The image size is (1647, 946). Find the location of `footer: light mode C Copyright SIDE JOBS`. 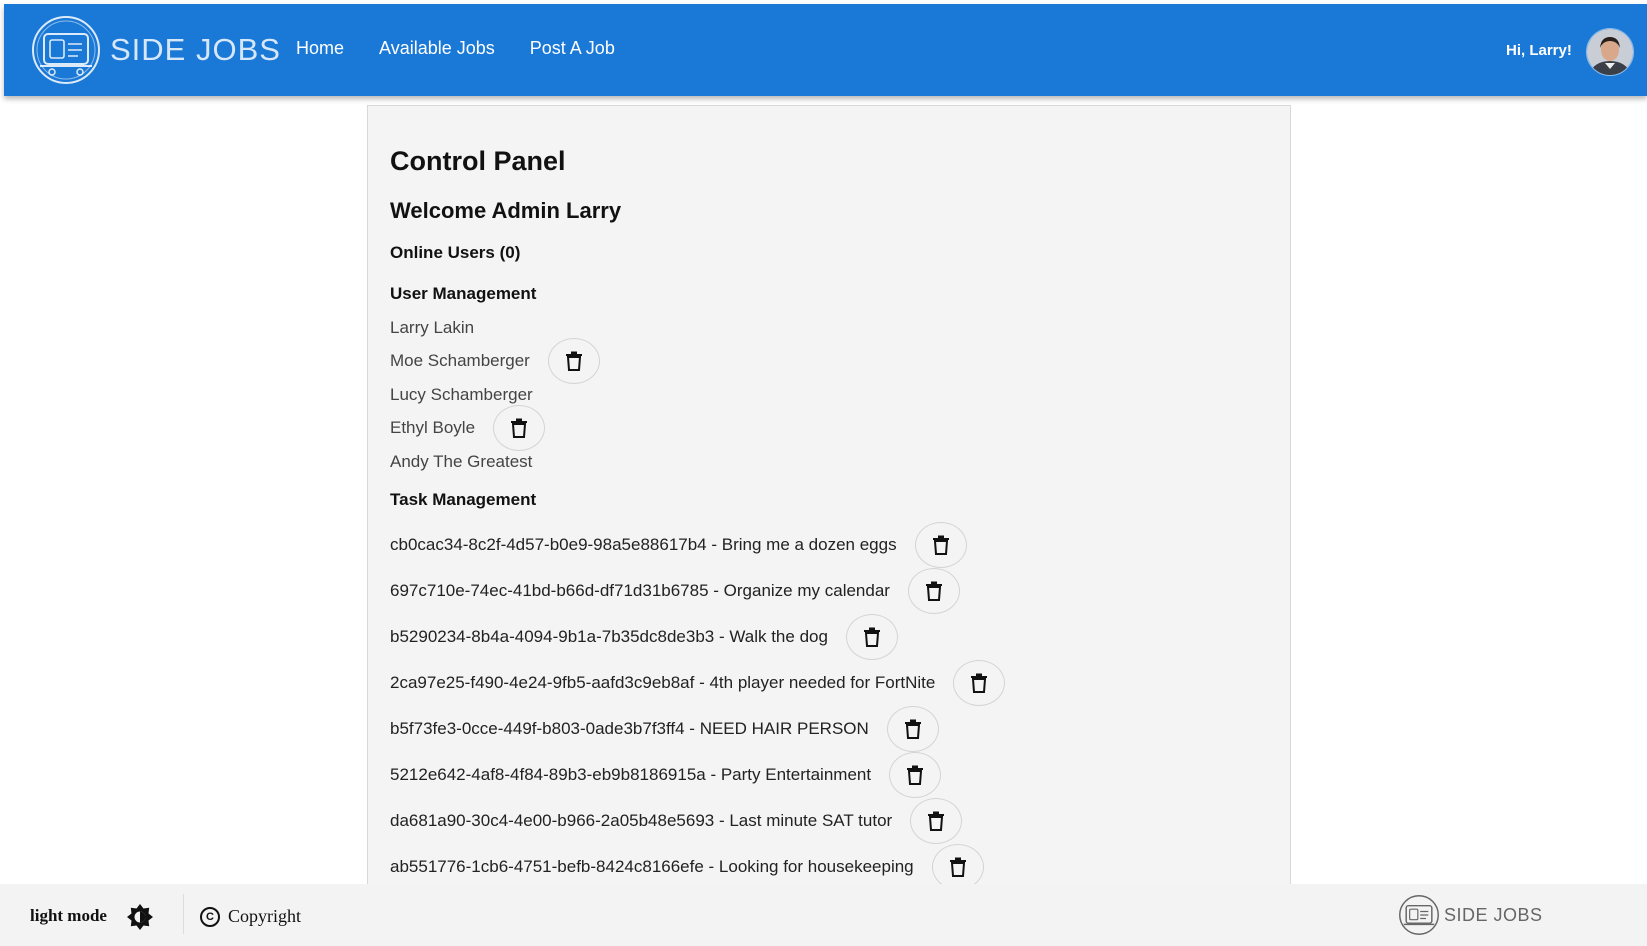

footer: light mode C Copyright SIDE JOBS is located at coordinates (823, 915).